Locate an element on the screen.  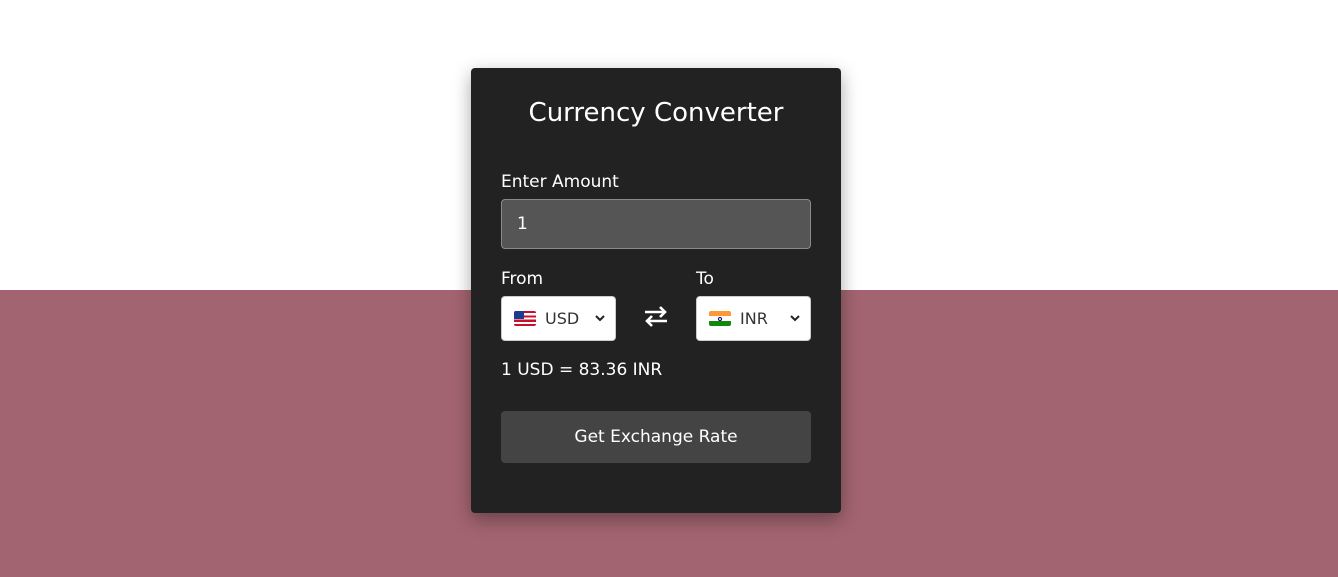
swap-arrows-icon is located at coordinates (656, 318).